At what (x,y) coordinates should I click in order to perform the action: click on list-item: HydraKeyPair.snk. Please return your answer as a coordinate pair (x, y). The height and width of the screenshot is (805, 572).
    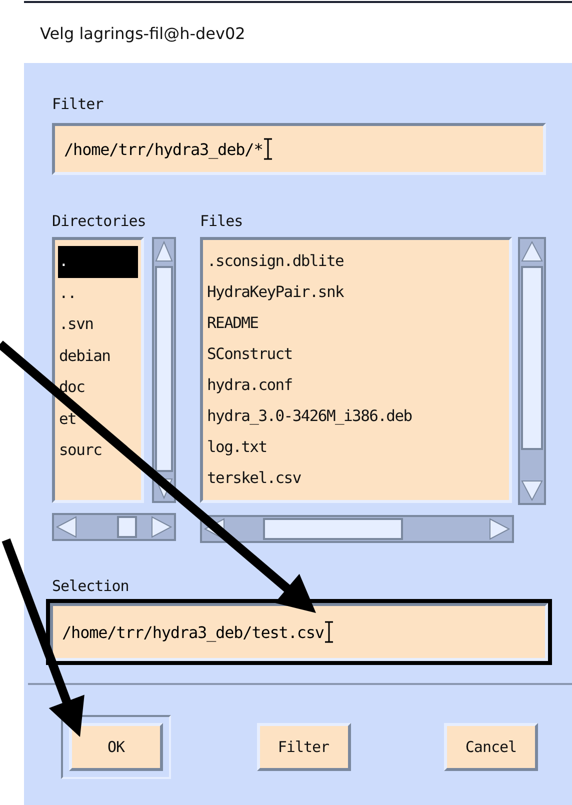
    Looking at the image, I should click on (356, 292).